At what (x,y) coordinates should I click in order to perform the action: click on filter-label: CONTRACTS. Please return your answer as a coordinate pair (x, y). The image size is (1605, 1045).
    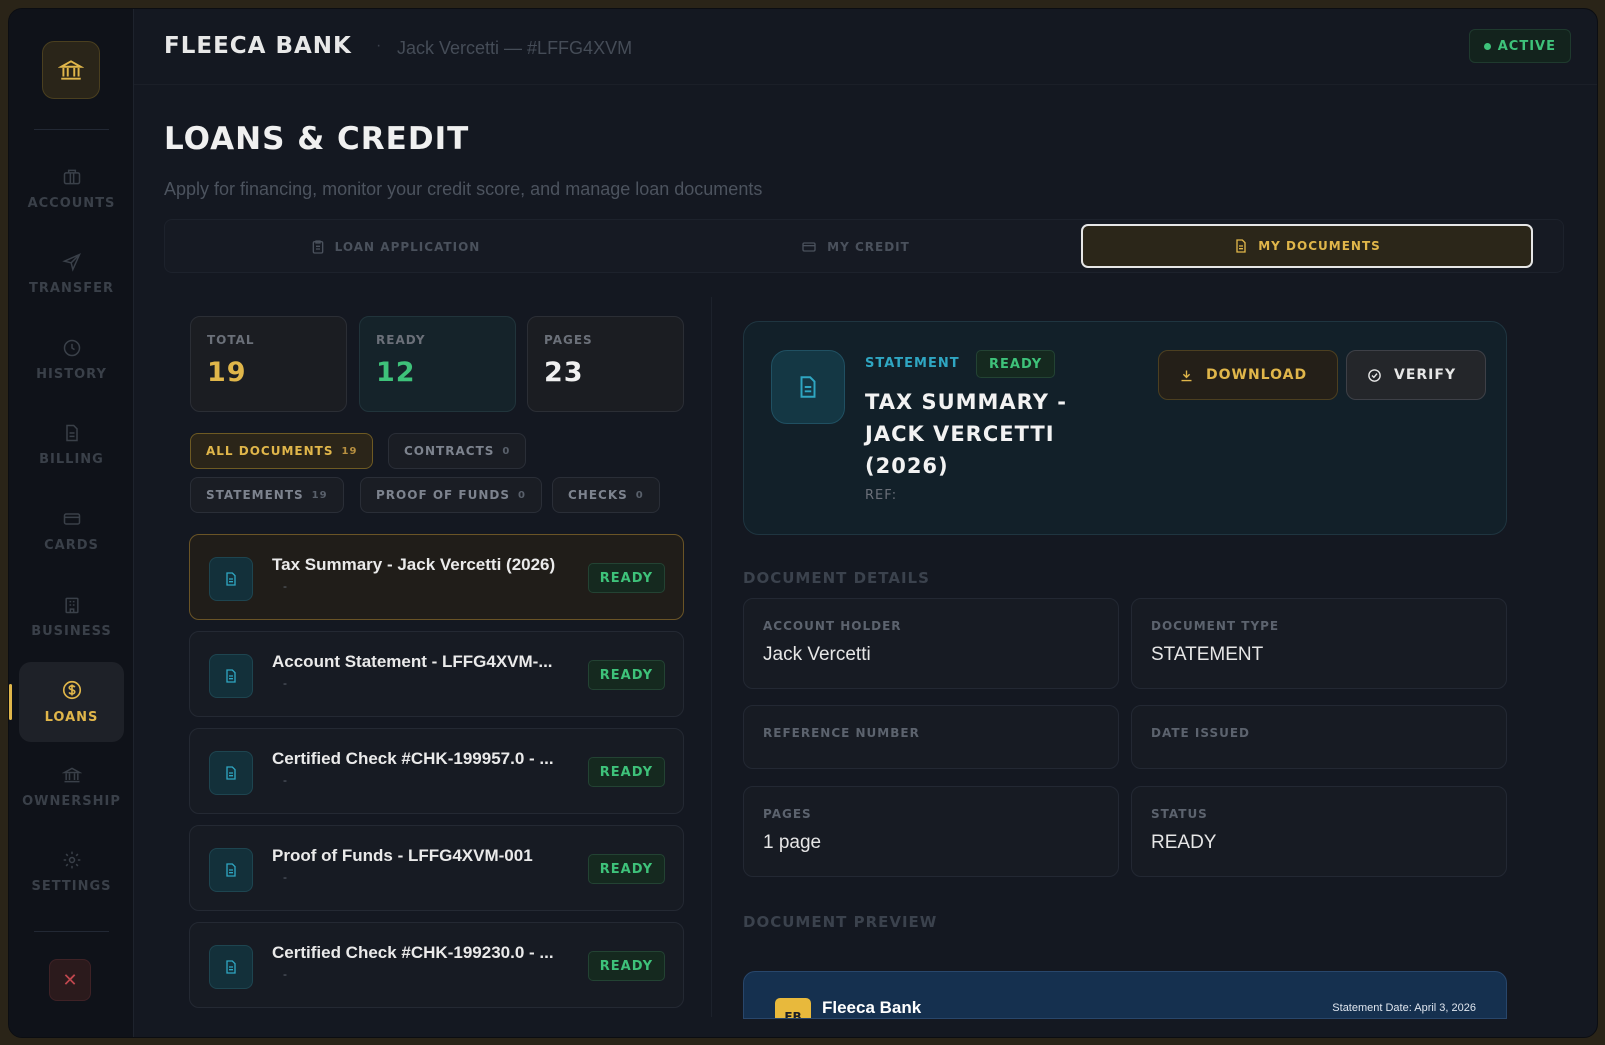
    Looking at the image, I should click on (449, 451).